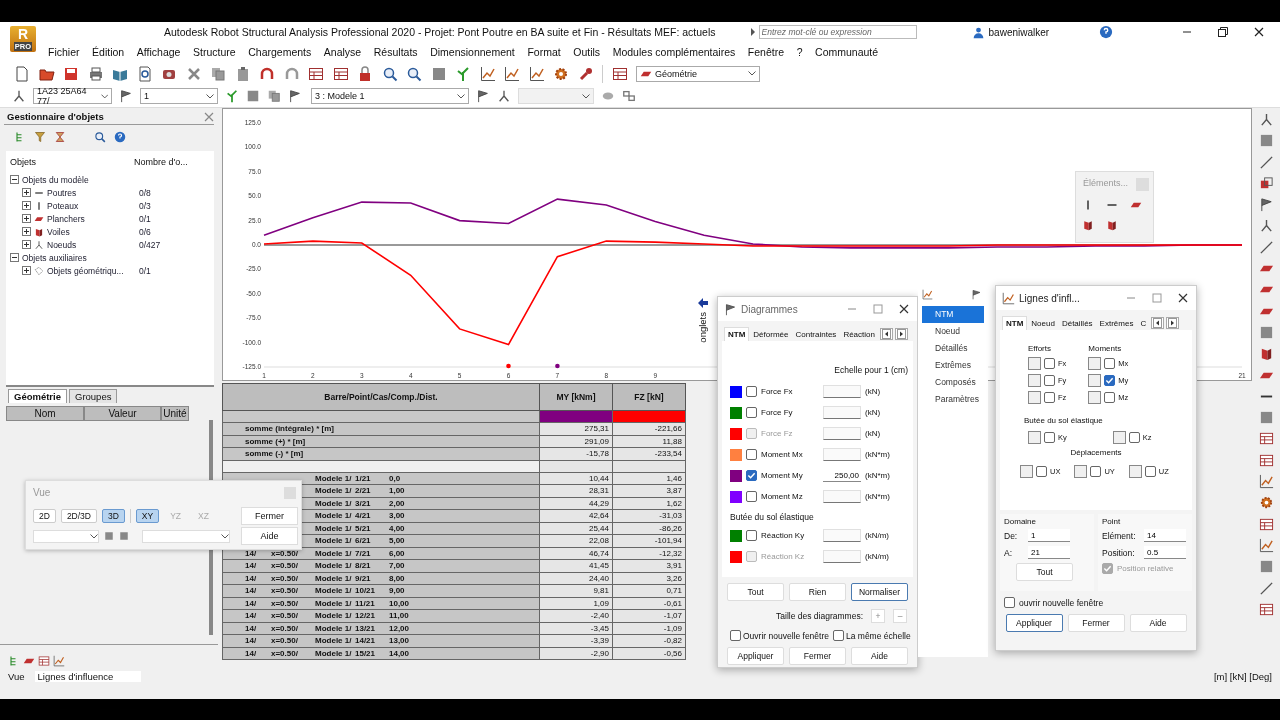 This screenshot has width=1280, height=720. What do you see at coordinates (193, 73) in the screenshot?
I see `cross-icon` at bounding box center [193, 73].